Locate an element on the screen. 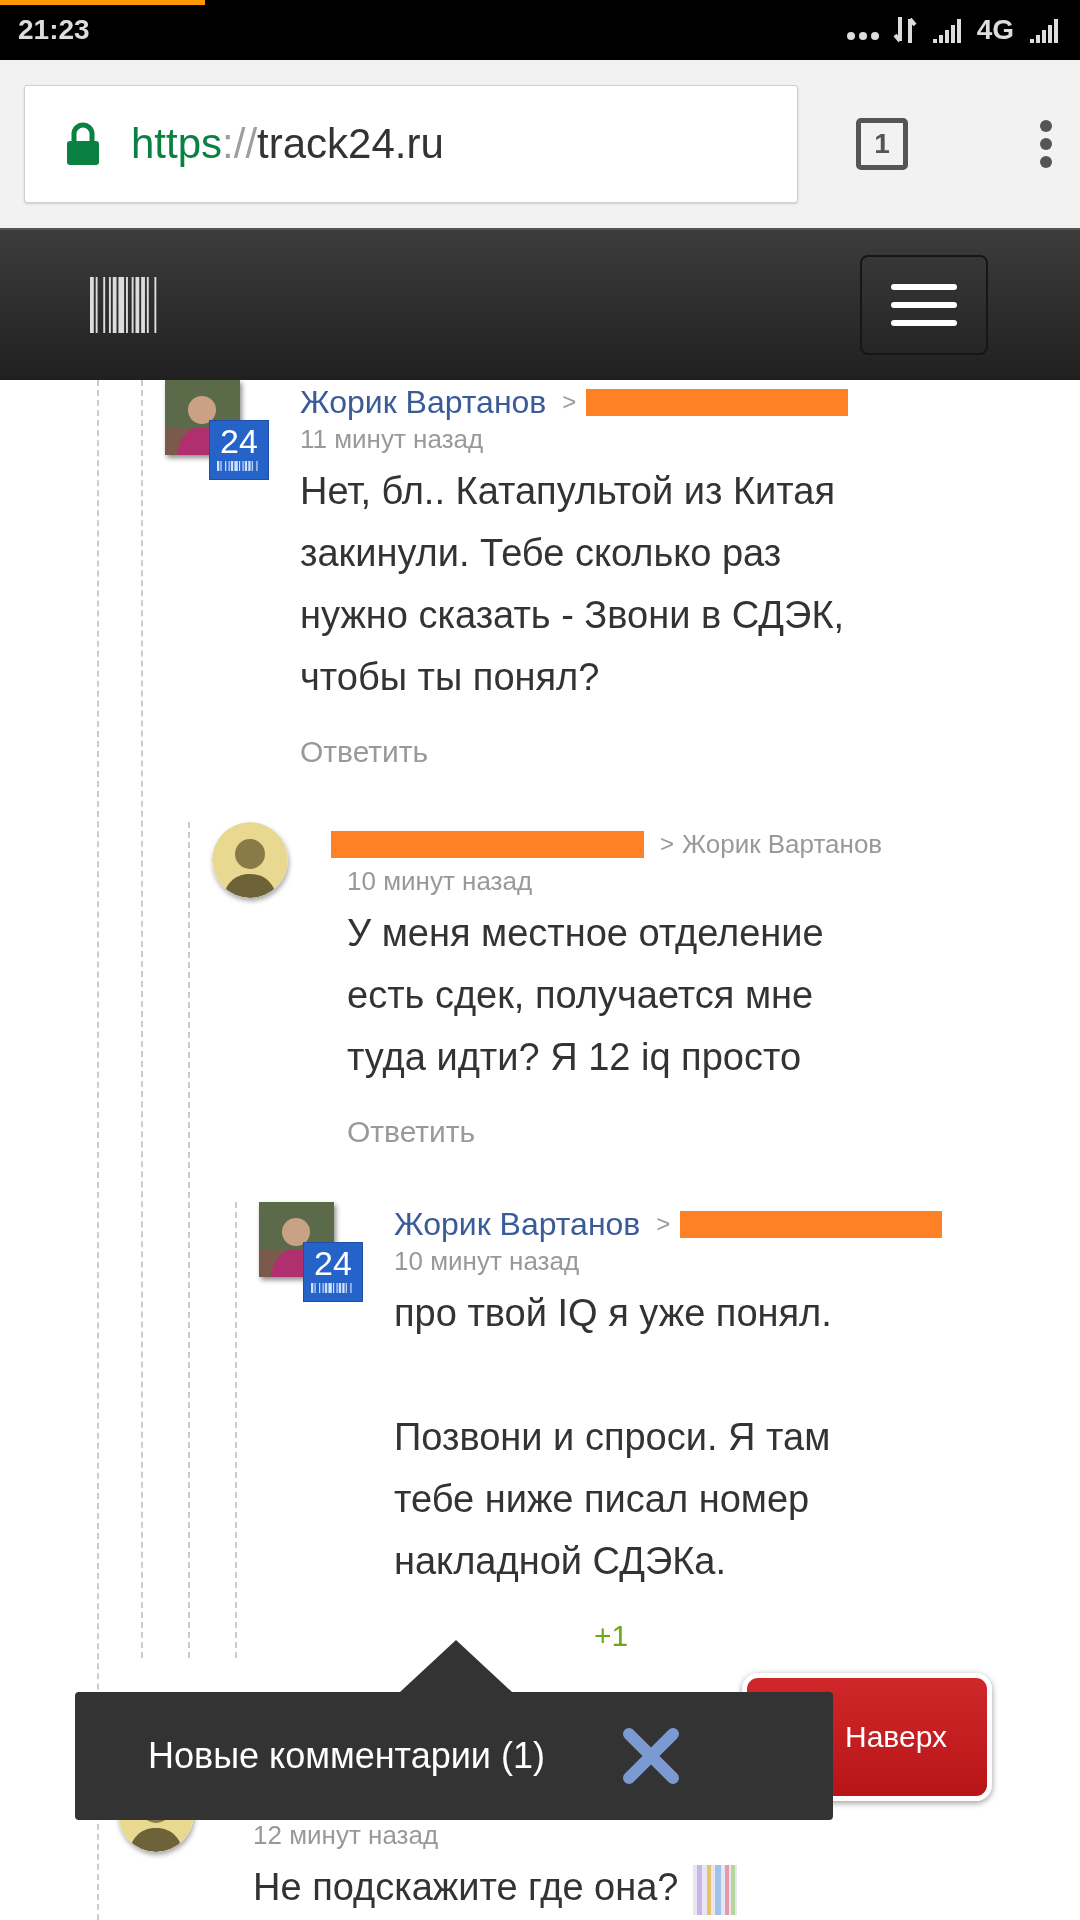 The height and width of the screenshot is (1920, 1080). popup-text: Новые комментарии (1) is located at coordinates (346, 1756).